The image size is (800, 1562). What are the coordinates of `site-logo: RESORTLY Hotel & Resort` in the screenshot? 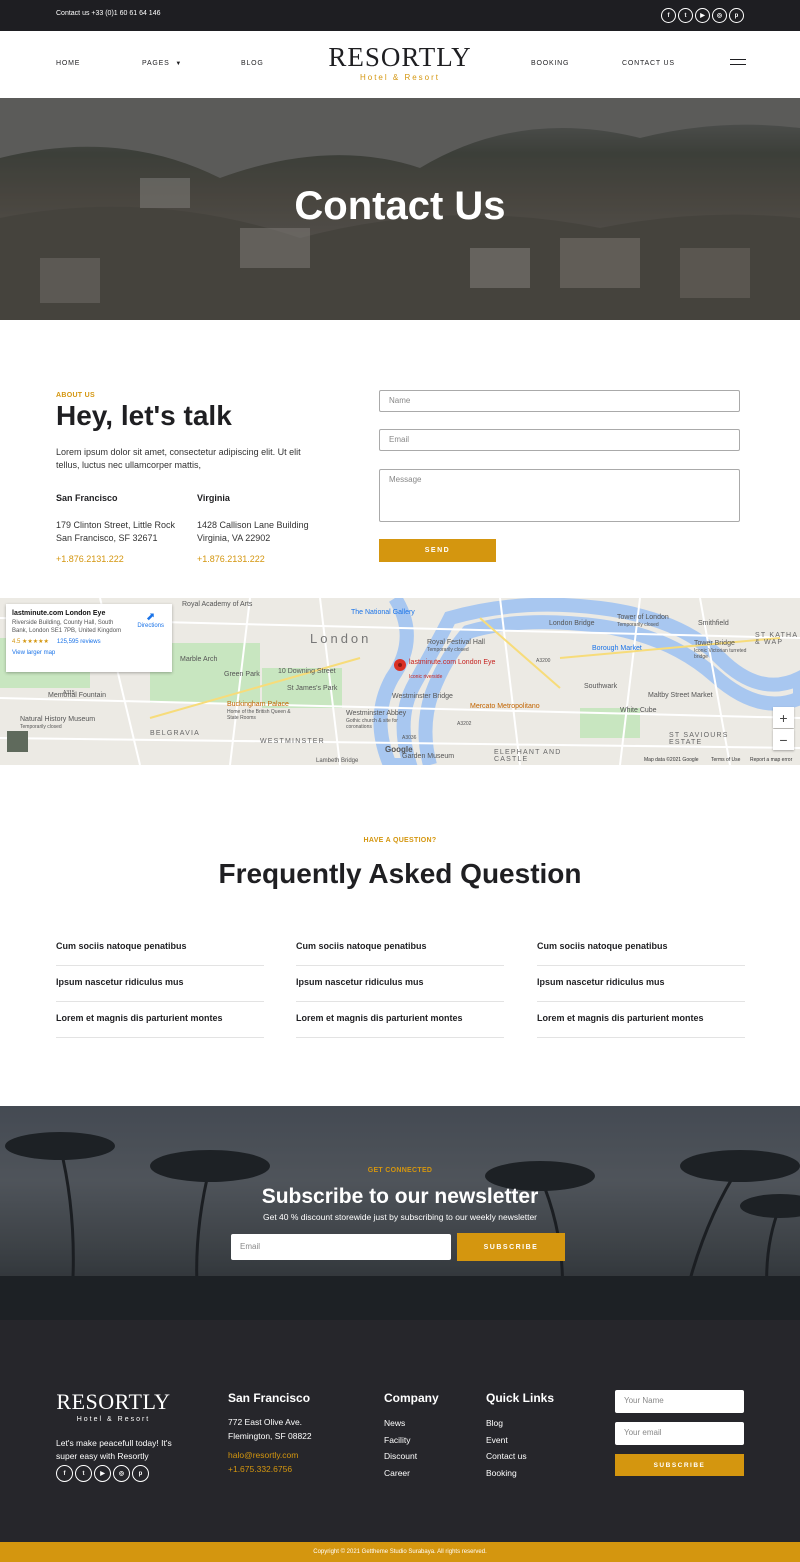 It's located at (400, 62).